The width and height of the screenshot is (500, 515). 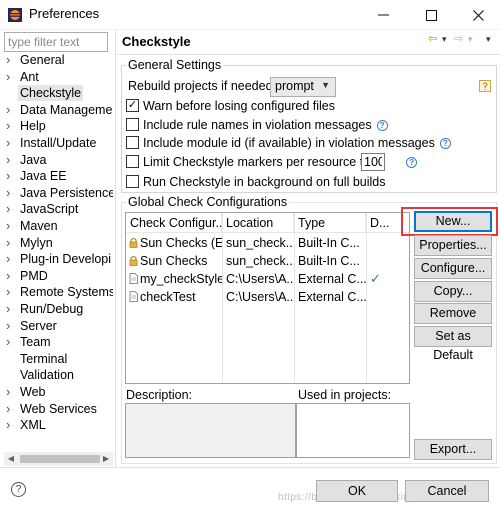 I want to click on pane-divider, so click(x=115, y=248).